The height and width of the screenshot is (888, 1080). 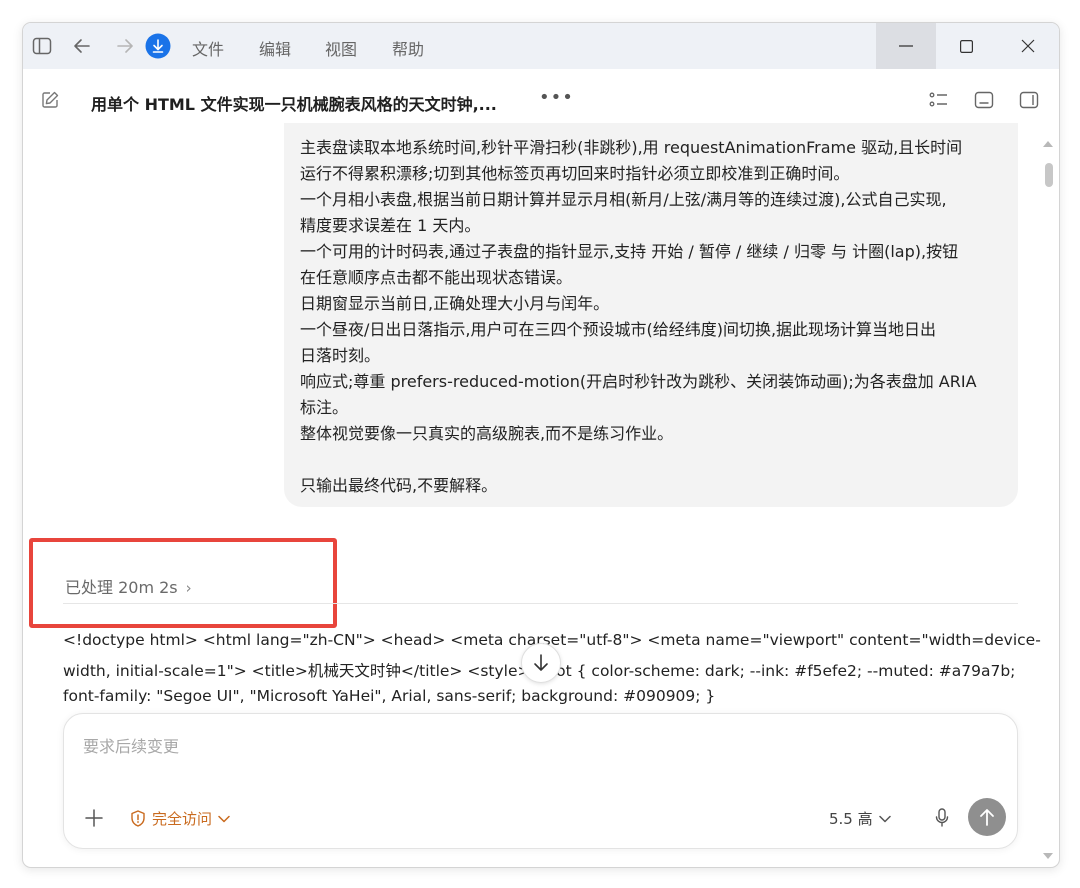 I want to click on arrow-down-icon, so click(x=541, y=662).